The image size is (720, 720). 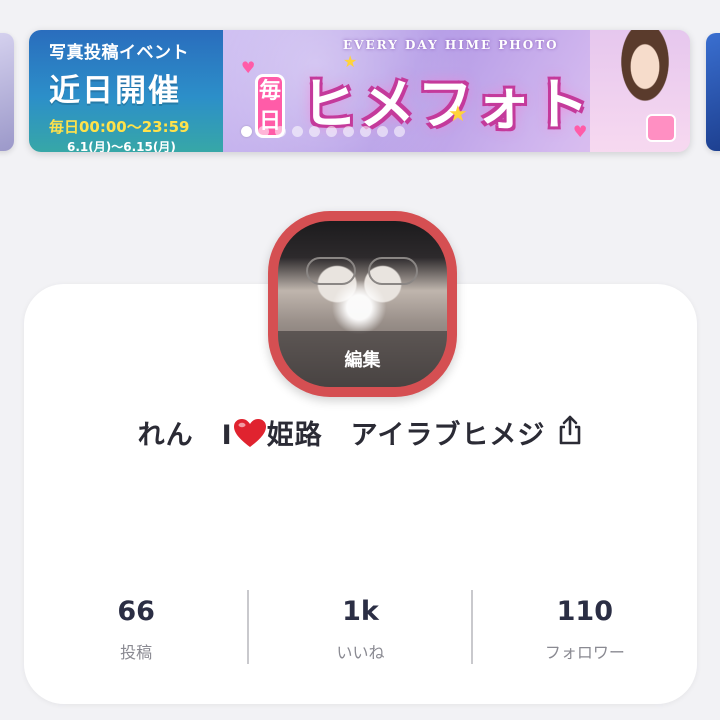 What do you see at coordinates (584, 611) in the screenshot?
I see `stat-value: 110` at bounding box center [584, 611].